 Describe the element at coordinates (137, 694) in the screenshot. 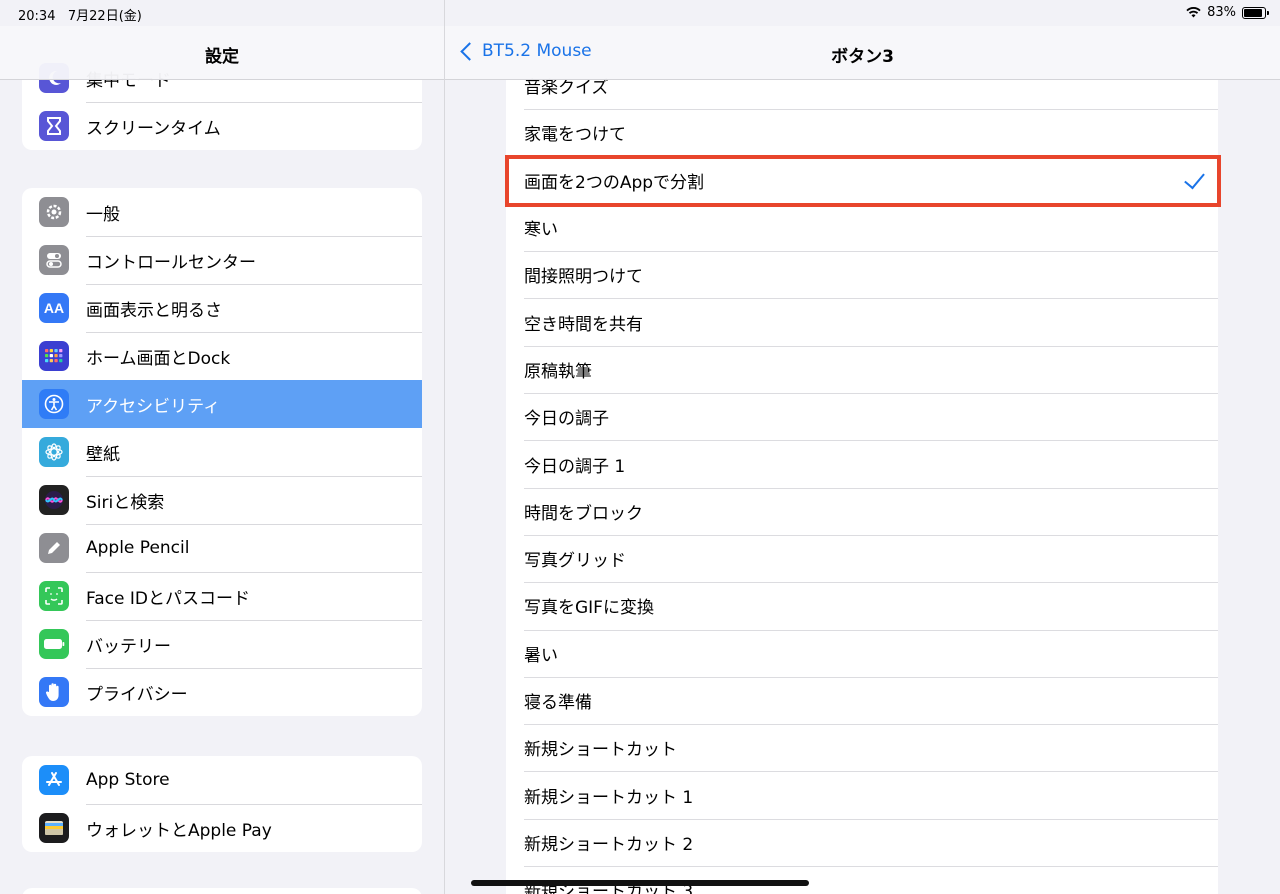

I see `sidebar-item-label: プライバシー` at that location.